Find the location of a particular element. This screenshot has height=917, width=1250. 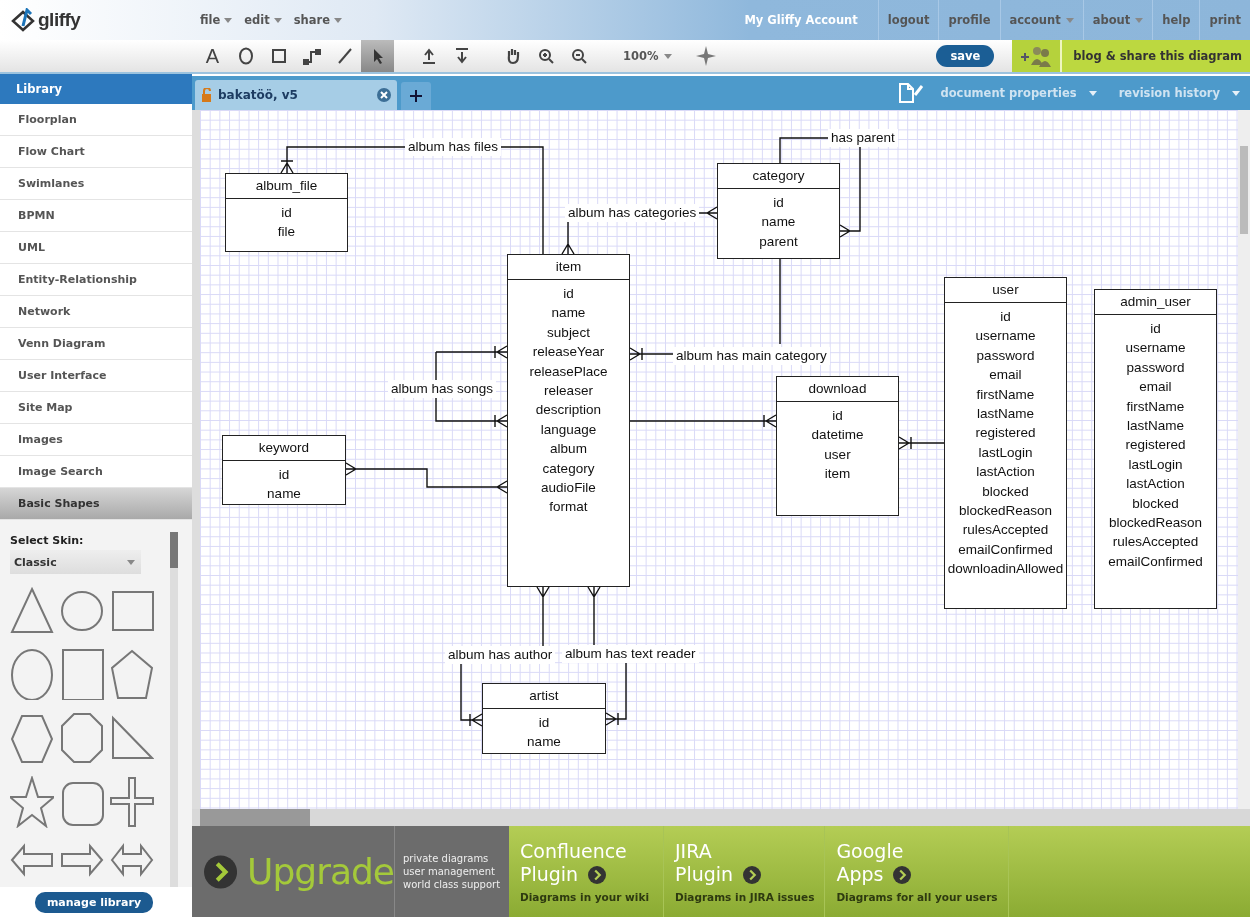

relationship-label: album has categories is located at coordinates (632, 213).